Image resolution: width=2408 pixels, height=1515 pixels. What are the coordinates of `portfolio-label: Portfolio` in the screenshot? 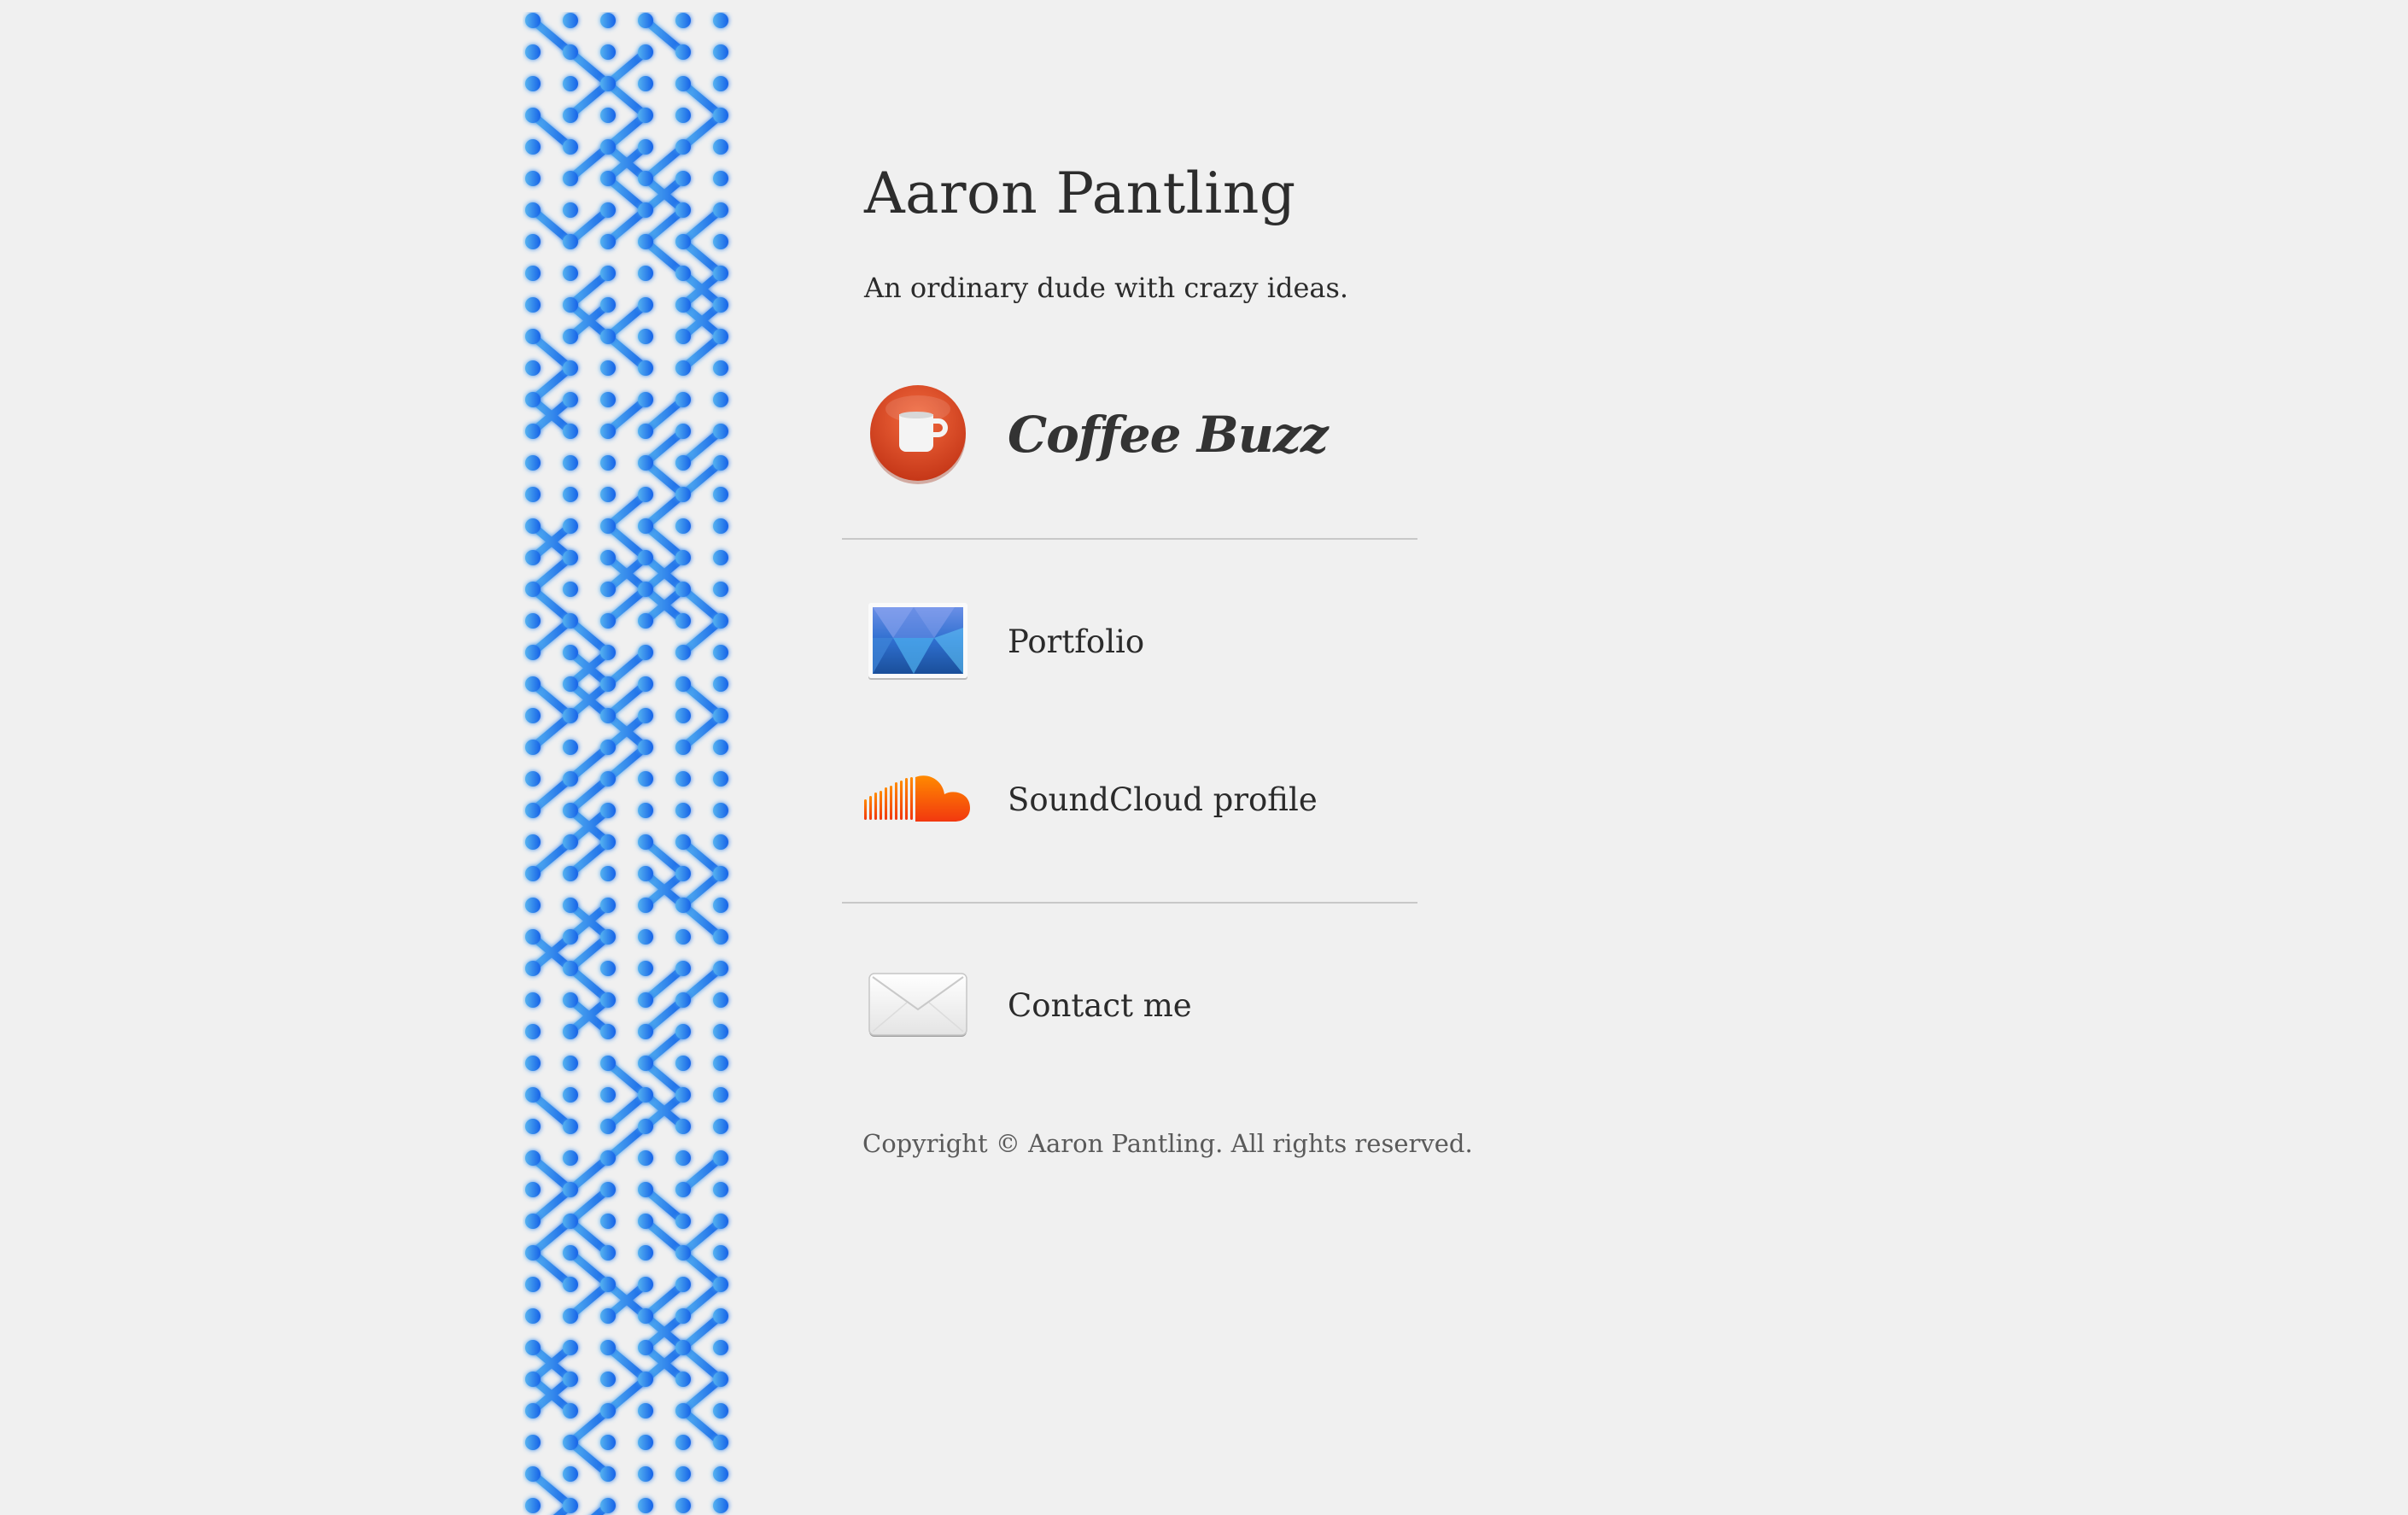 It's located at (1076, 641).